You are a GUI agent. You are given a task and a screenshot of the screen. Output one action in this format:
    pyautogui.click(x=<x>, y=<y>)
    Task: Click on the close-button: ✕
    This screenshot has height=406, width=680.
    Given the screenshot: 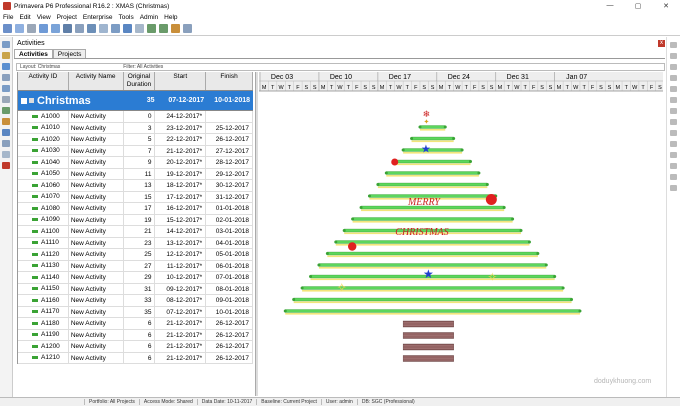 What is the action you would take?
    pyautogui.click(x=666, y=6)
    